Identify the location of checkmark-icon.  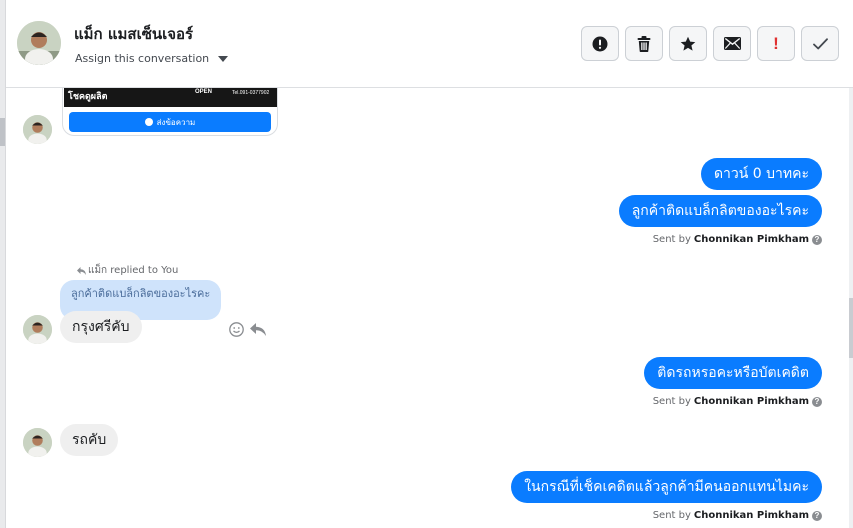
(820, 43).